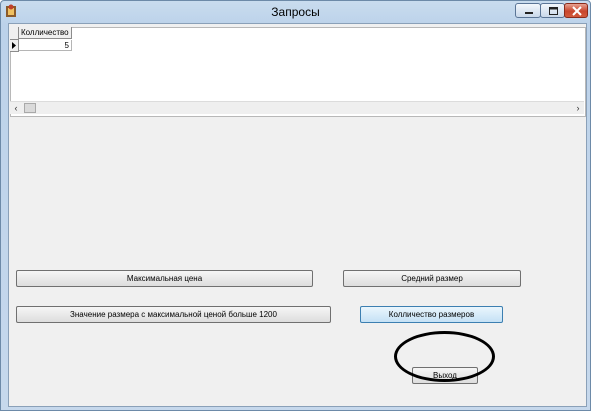 This screenshot has width=591, height=411. I want to click on maximize-button, so click(552, 10).